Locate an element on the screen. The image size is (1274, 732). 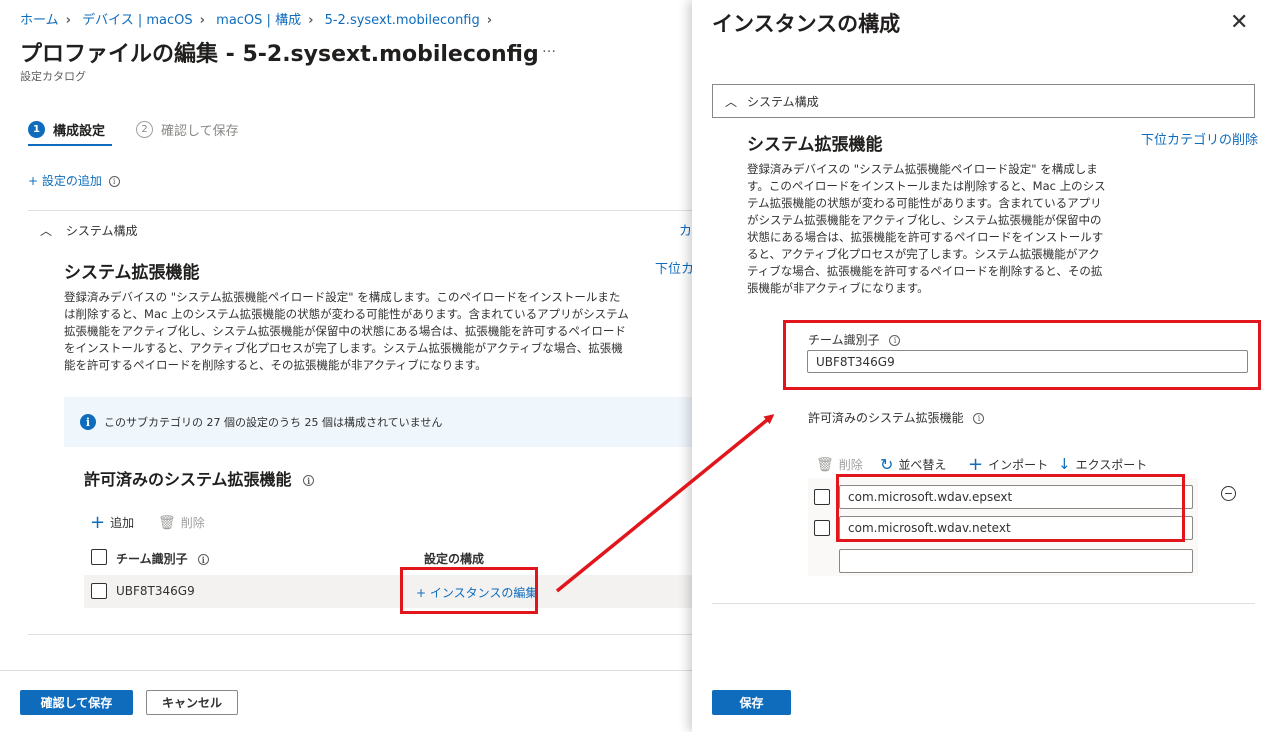
arrow-line is located at coordinates (665, 503).